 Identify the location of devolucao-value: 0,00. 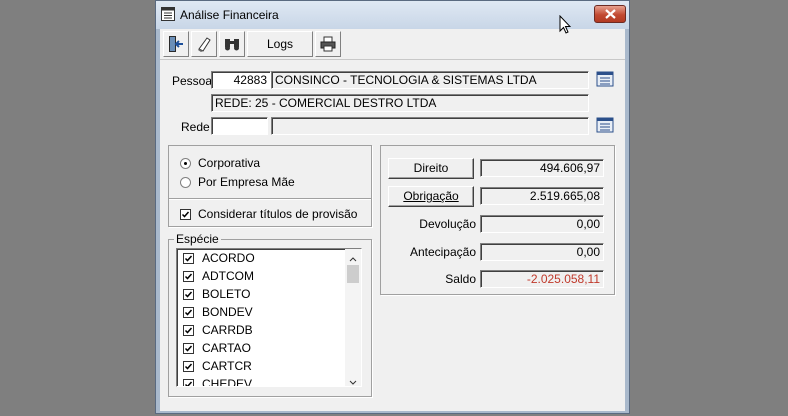
(542, 224).